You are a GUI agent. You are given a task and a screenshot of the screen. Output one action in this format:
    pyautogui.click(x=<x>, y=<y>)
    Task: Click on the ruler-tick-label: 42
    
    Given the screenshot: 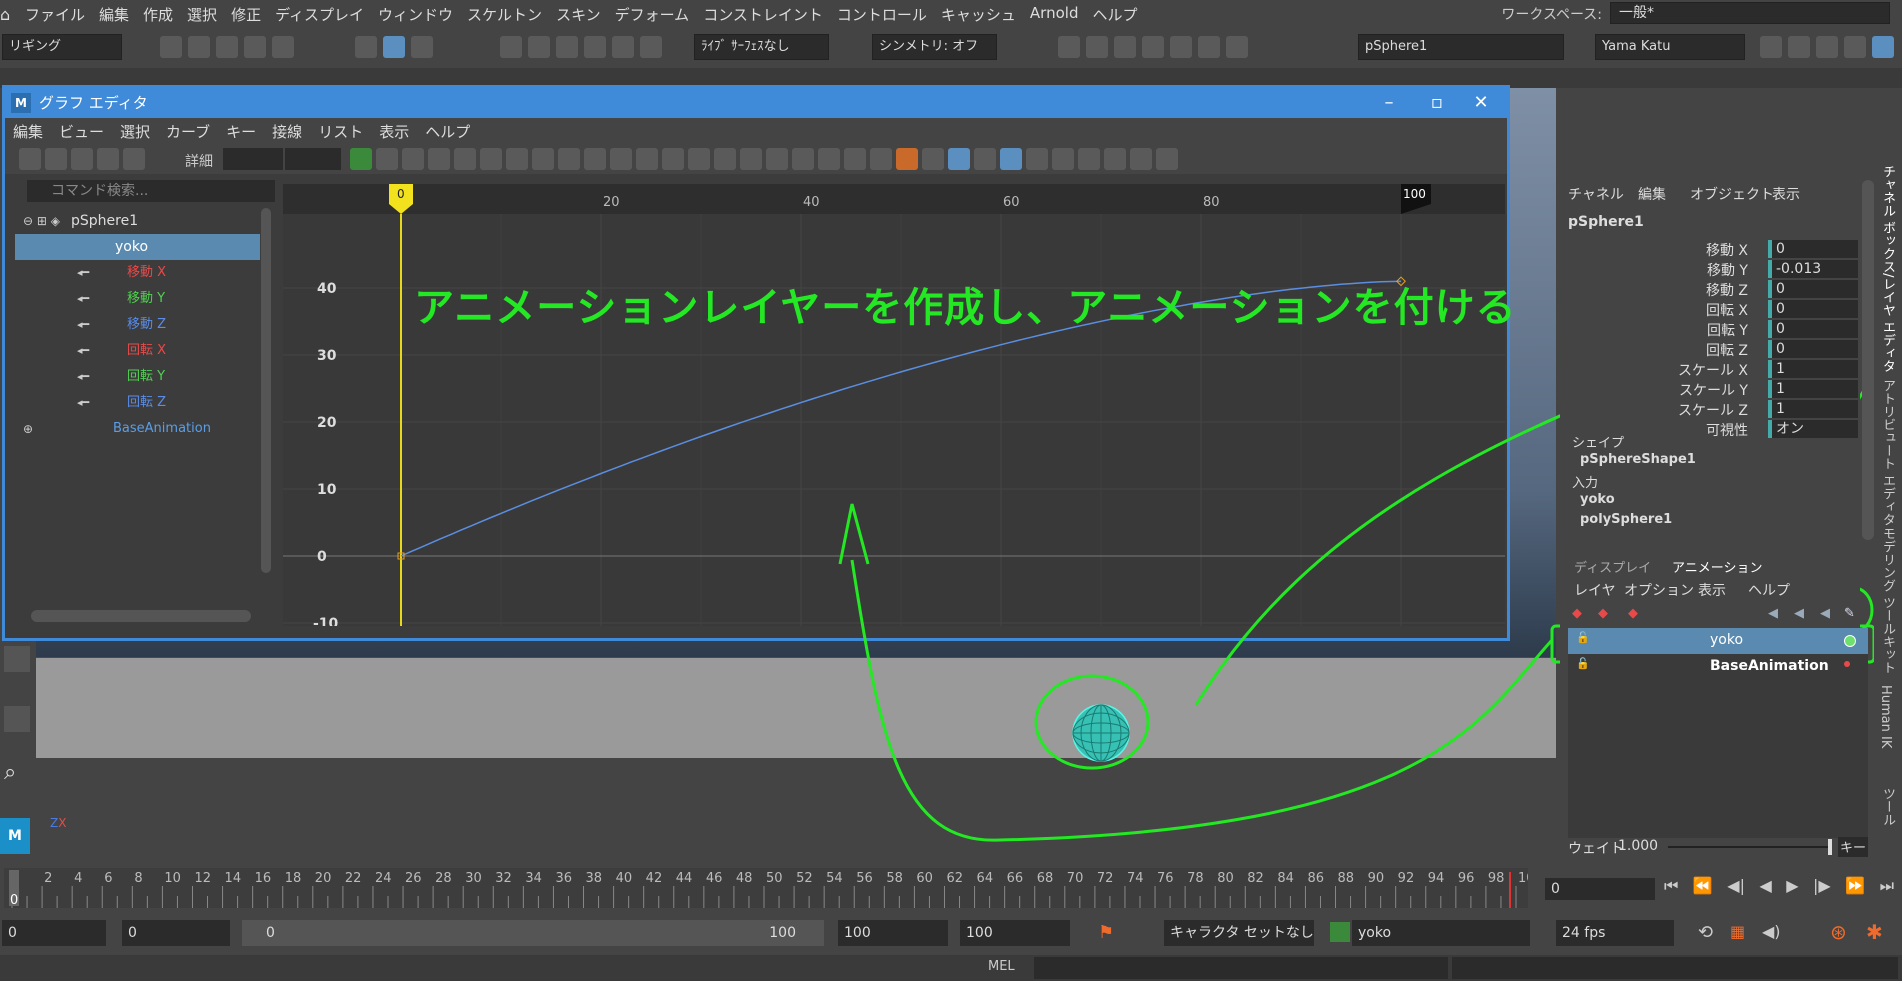 What is the action you would take?
    pyautogui.click(x=654, y=878)
    